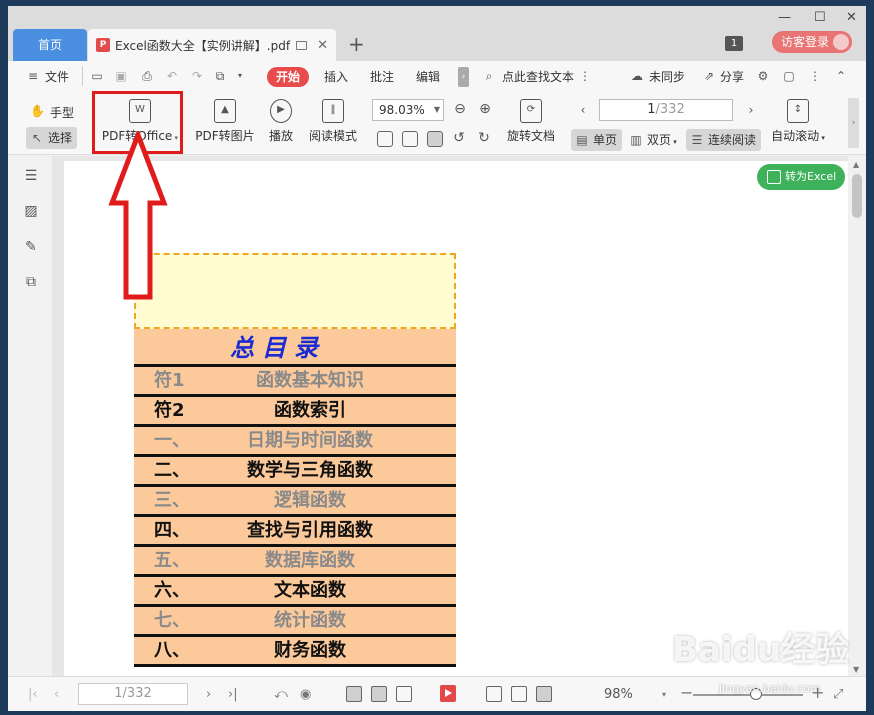  Describe the element at coordinates (459, 138) in the screenshot. I see `rotate-left-icon: ↺` at that location.